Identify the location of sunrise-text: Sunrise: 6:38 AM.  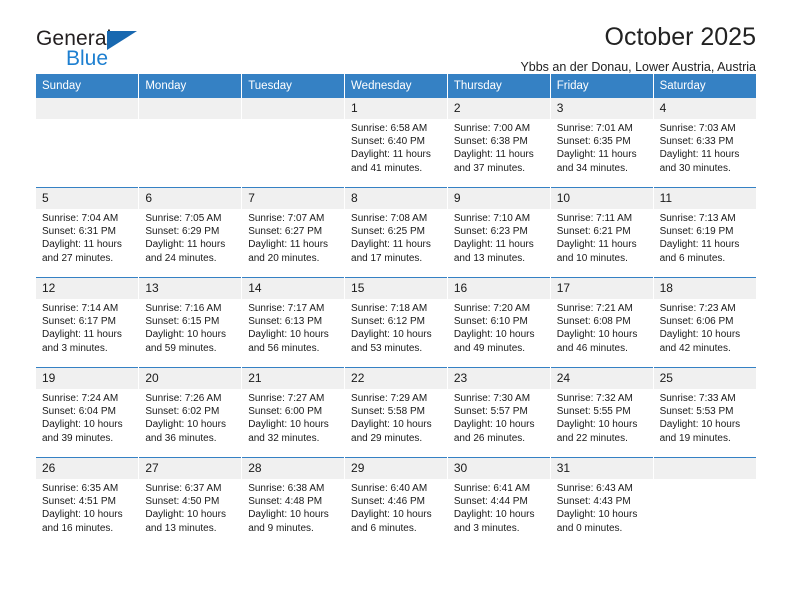
(286, 488).